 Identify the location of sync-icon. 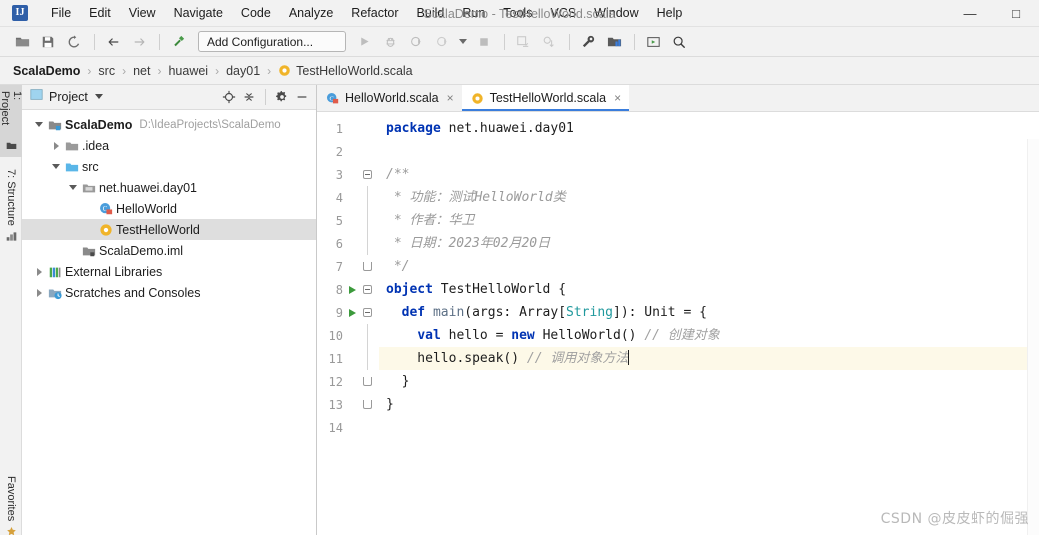
(74, 42).